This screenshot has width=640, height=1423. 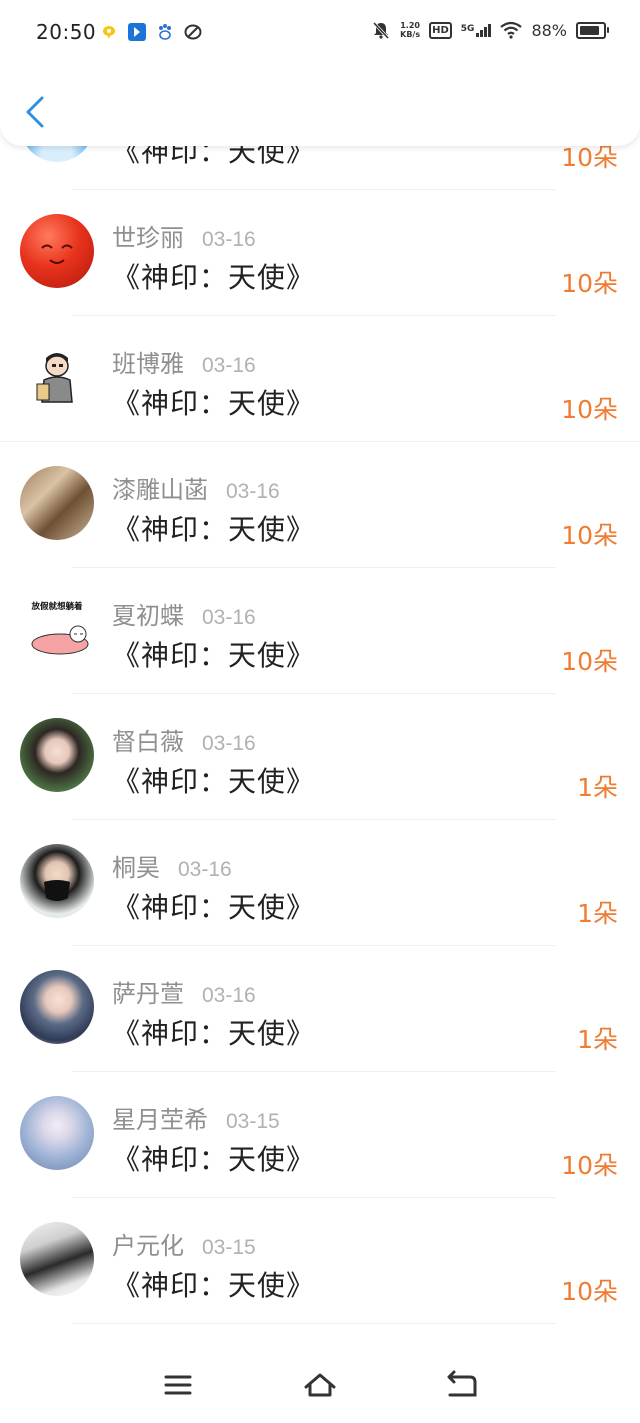 I want to click on back-button, so click(x=35, y=112).